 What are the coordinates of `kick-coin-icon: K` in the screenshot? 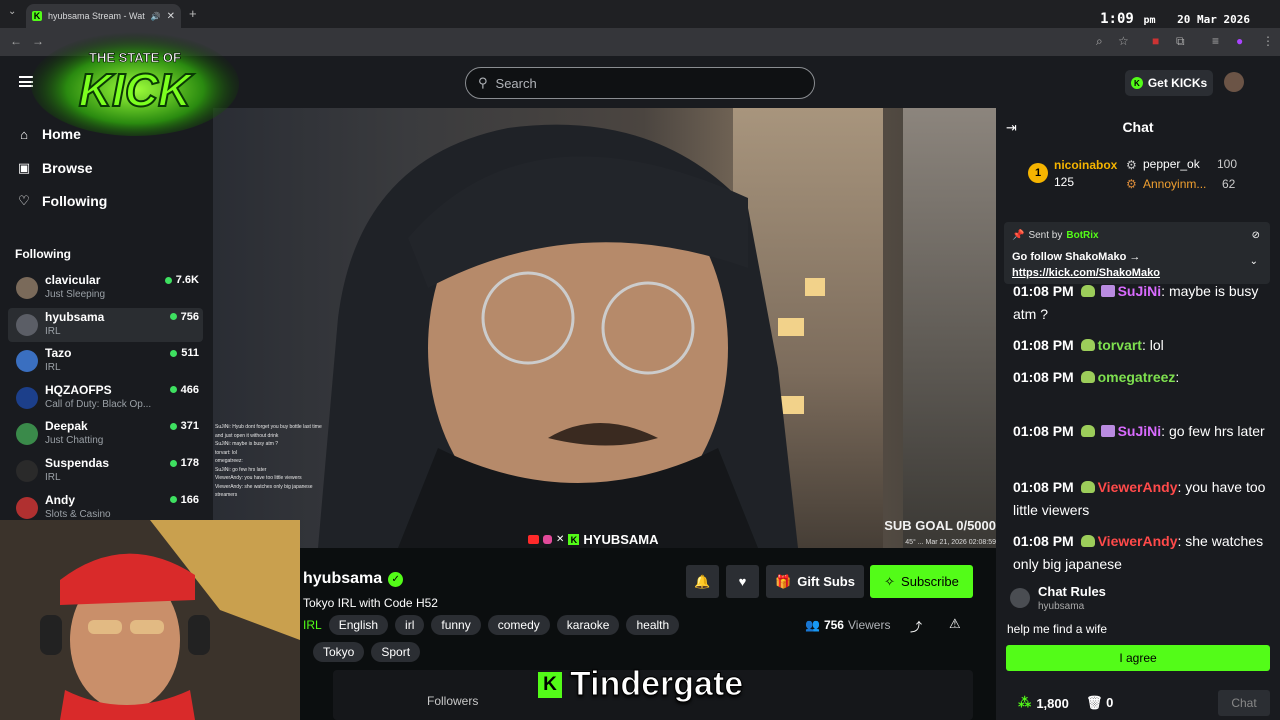 It's located at (1136, 83).